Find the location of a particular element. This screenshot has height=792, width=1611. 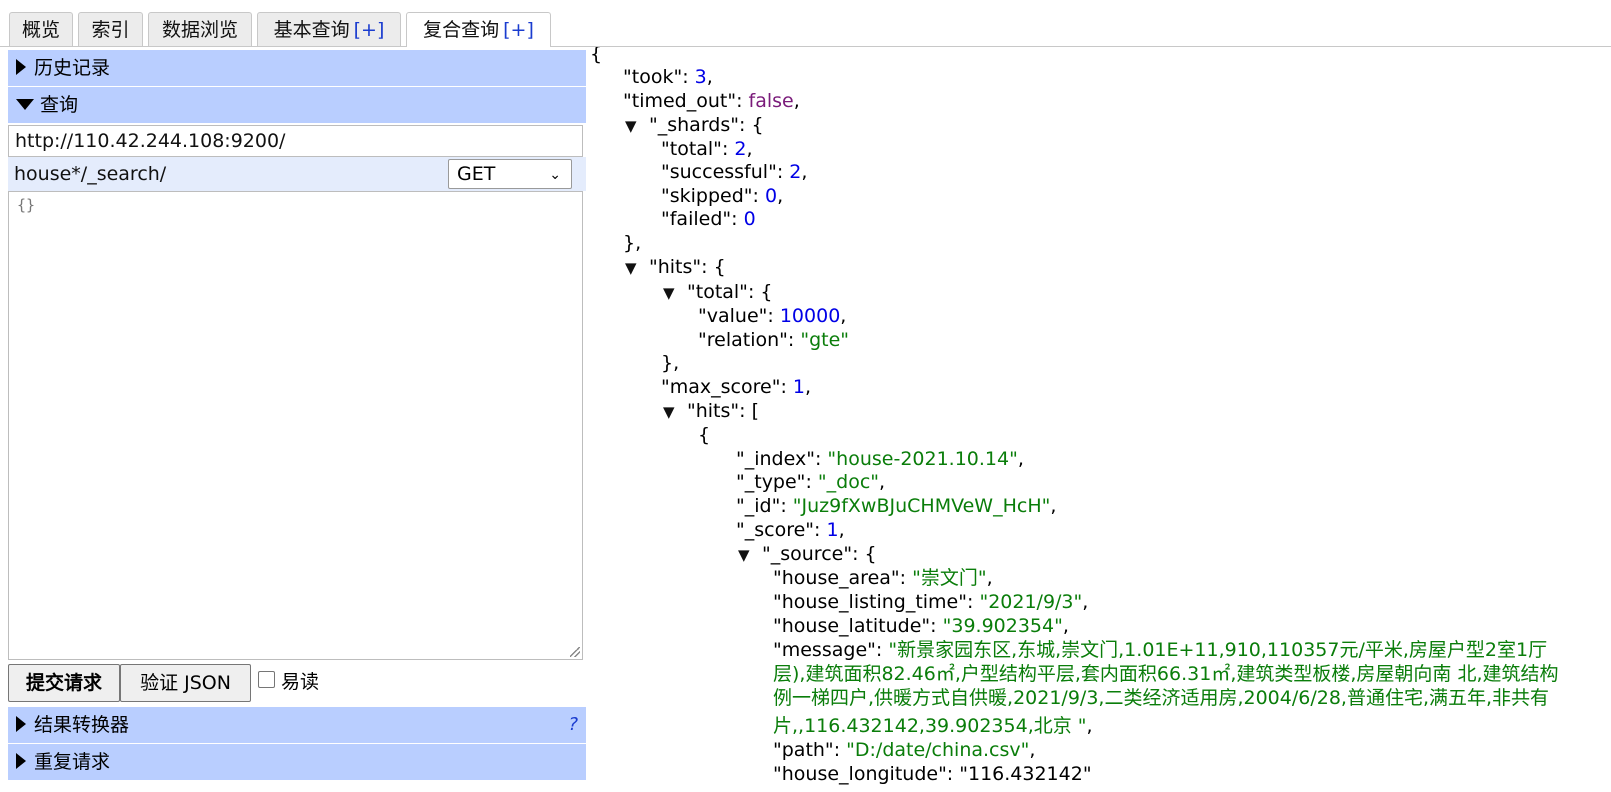

json-line: "successful": 2, is located at coordinates (734, 172).